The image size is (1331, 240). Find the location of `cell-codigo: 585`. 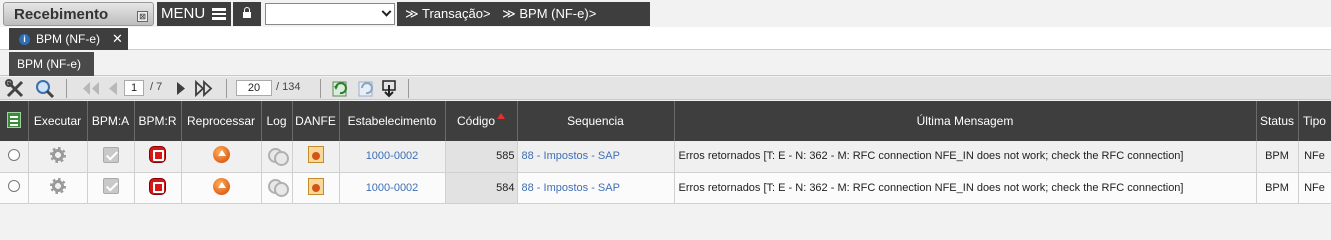

cell-codigo: 585 is located at coordinates (481, 157).